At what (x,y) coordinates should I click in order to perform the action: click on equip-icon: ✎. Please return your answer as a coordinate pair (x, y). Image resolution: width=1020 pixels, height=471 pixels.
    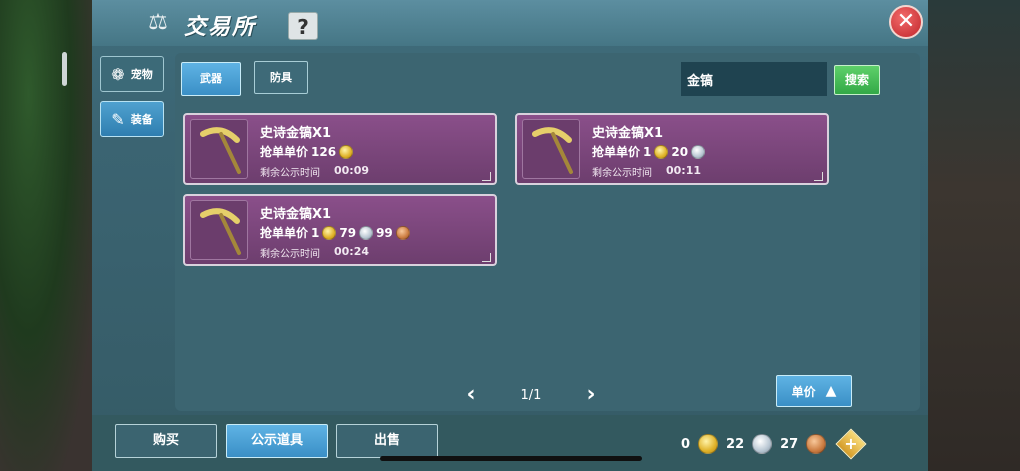
    Looking at the image, I should click on (118, 119).